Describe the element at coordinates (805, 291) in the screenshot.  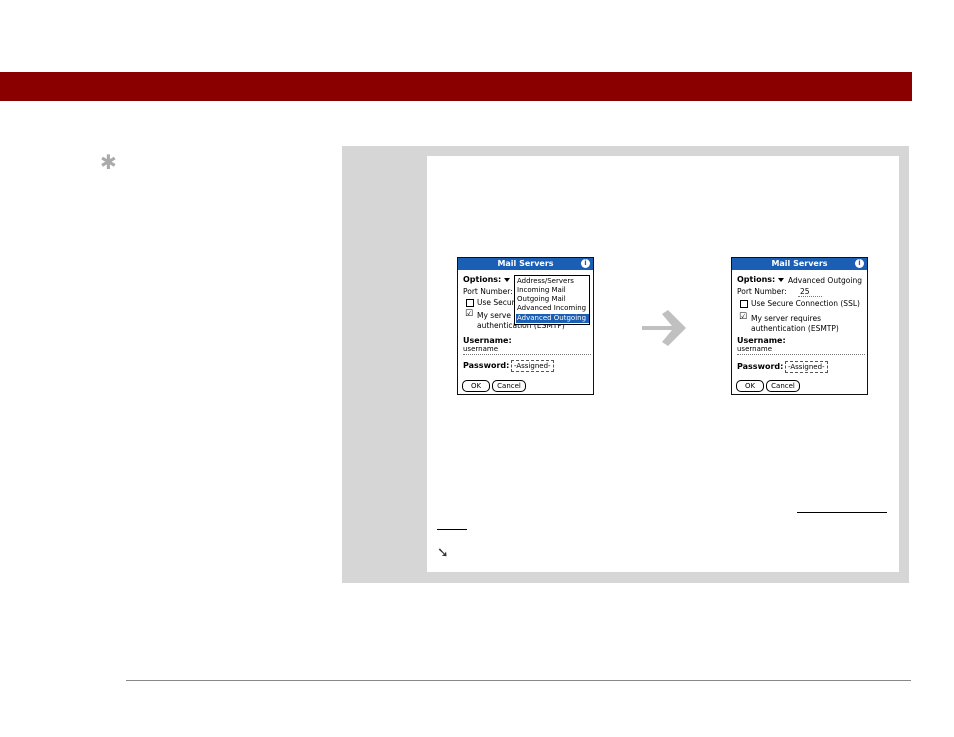
I see `port-number-field: 25` at that location.